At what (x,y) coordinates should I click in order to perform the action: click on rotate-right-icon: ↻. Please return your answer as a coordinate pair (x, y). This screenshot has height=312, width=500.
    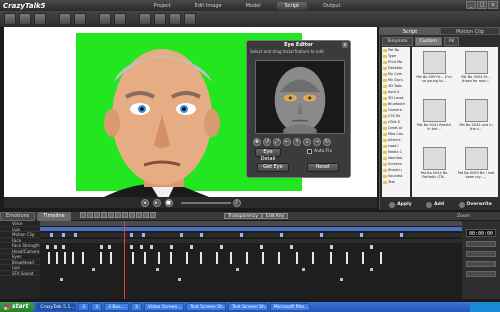
    Looking at the image, I should click on (327, 141).